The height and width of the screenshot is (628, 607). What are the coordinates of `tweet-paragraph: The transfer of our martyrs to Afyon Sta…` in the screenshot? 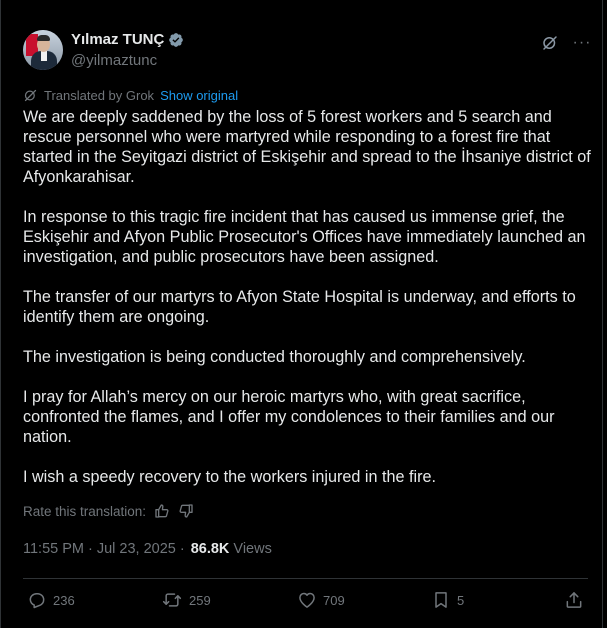 It's located at (299, 307).